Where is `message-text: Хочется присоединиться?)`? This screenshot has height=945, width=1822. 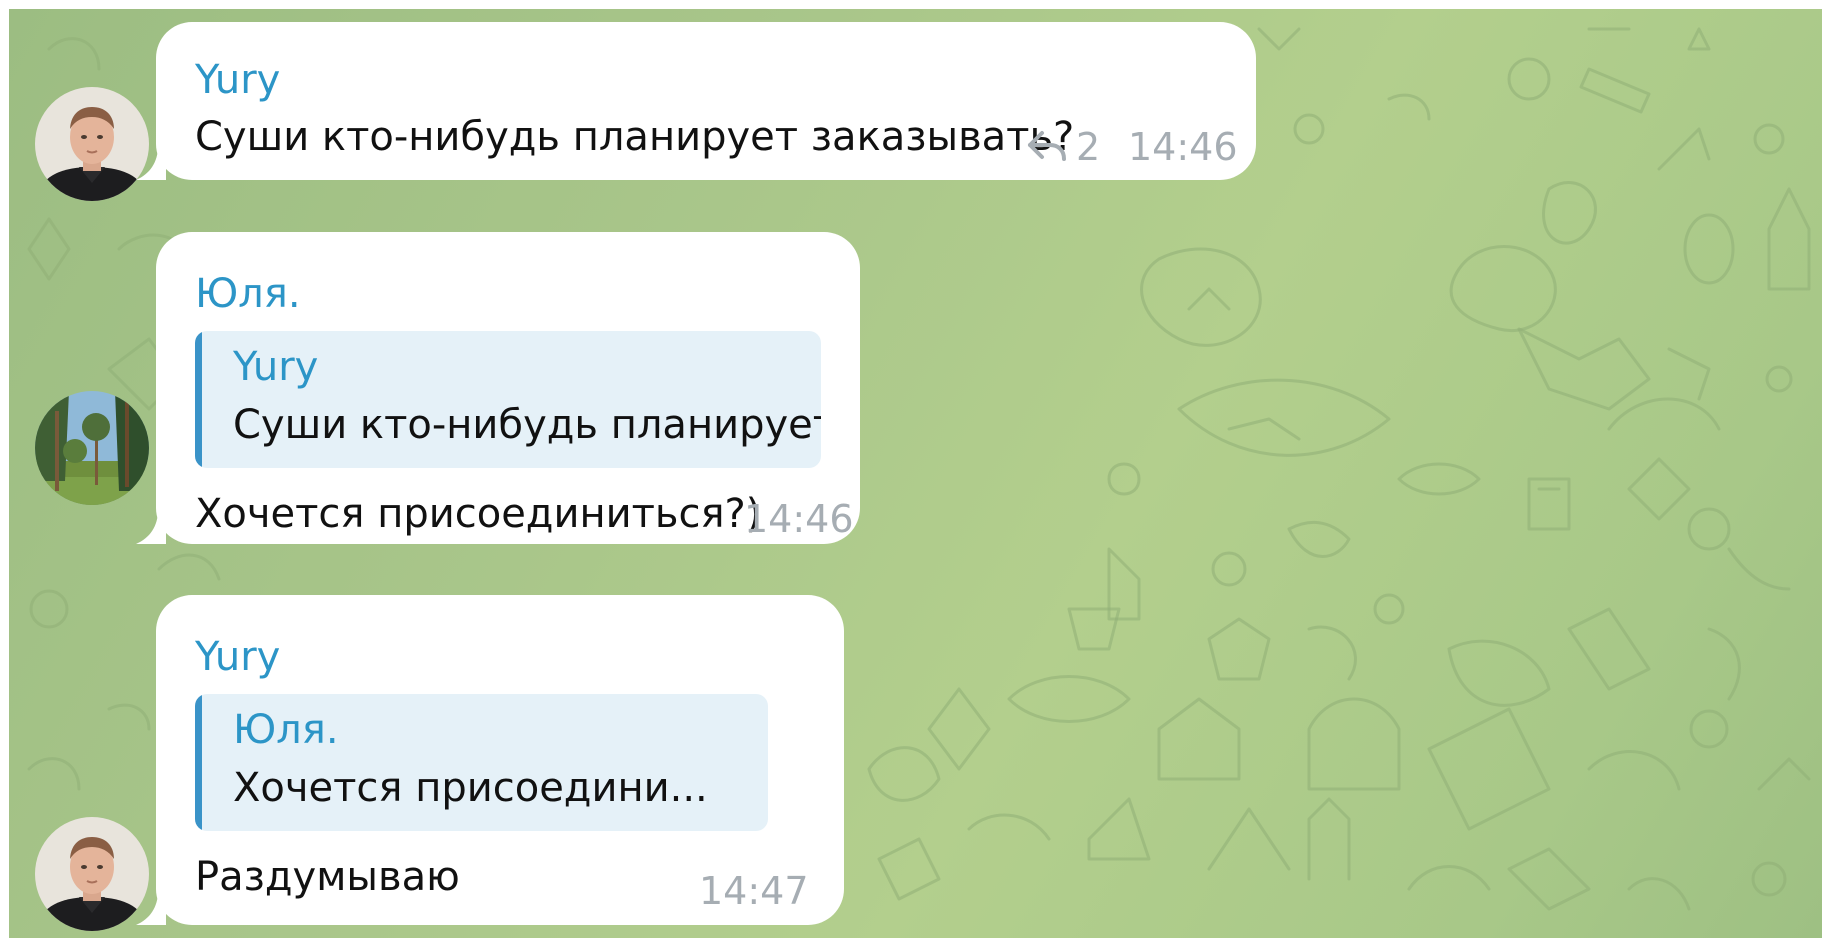 message-text: Хочется присоединиться?) is located at coordinates (478, 514).